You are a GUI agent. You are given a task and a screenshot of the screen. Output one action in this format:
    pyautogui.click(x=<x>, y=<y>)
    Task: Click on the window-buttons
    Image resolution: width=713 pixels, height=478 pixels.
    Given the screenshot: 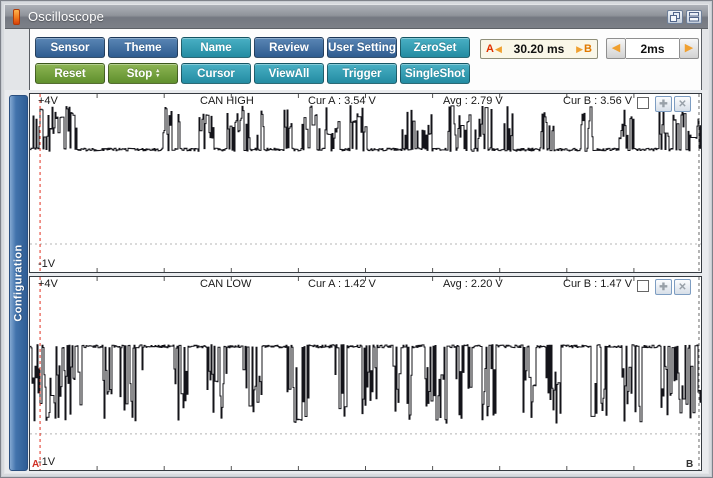 What is the action you would take?
    pyautogui.click(x=687, y=16)
    